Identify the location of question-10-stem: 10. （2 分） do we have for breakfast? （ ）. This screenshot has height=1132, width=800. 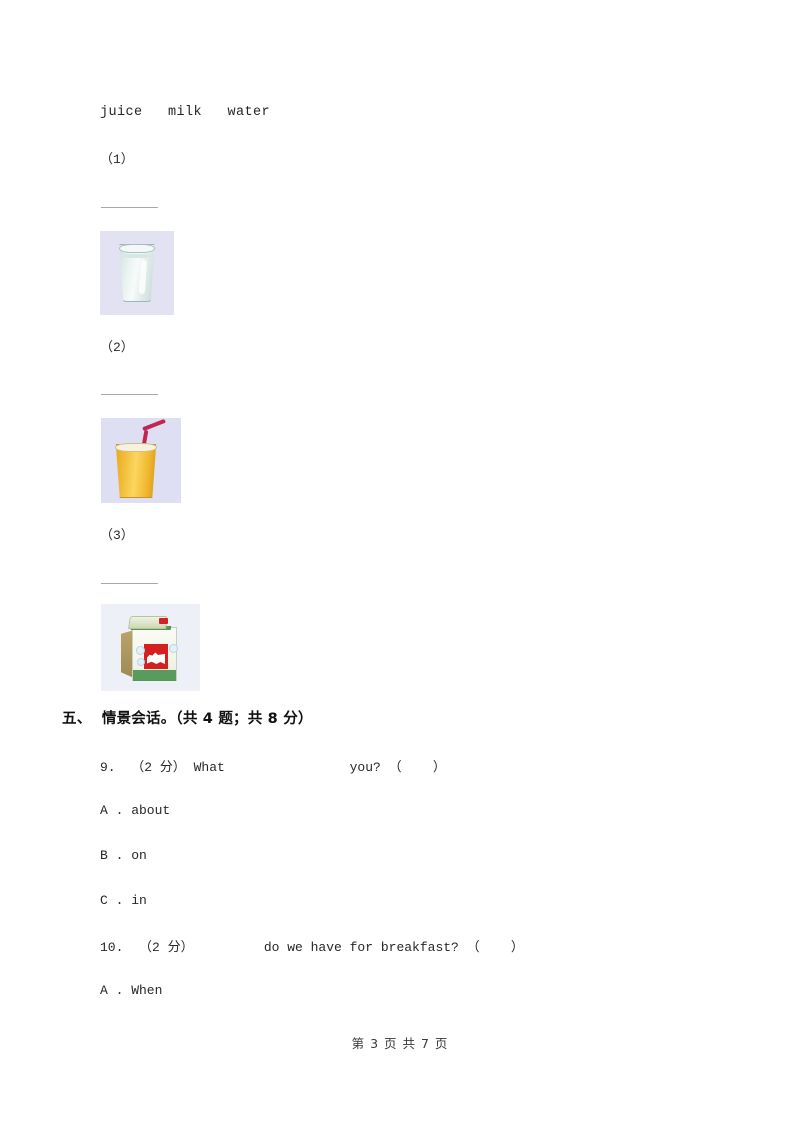
(312, 947).